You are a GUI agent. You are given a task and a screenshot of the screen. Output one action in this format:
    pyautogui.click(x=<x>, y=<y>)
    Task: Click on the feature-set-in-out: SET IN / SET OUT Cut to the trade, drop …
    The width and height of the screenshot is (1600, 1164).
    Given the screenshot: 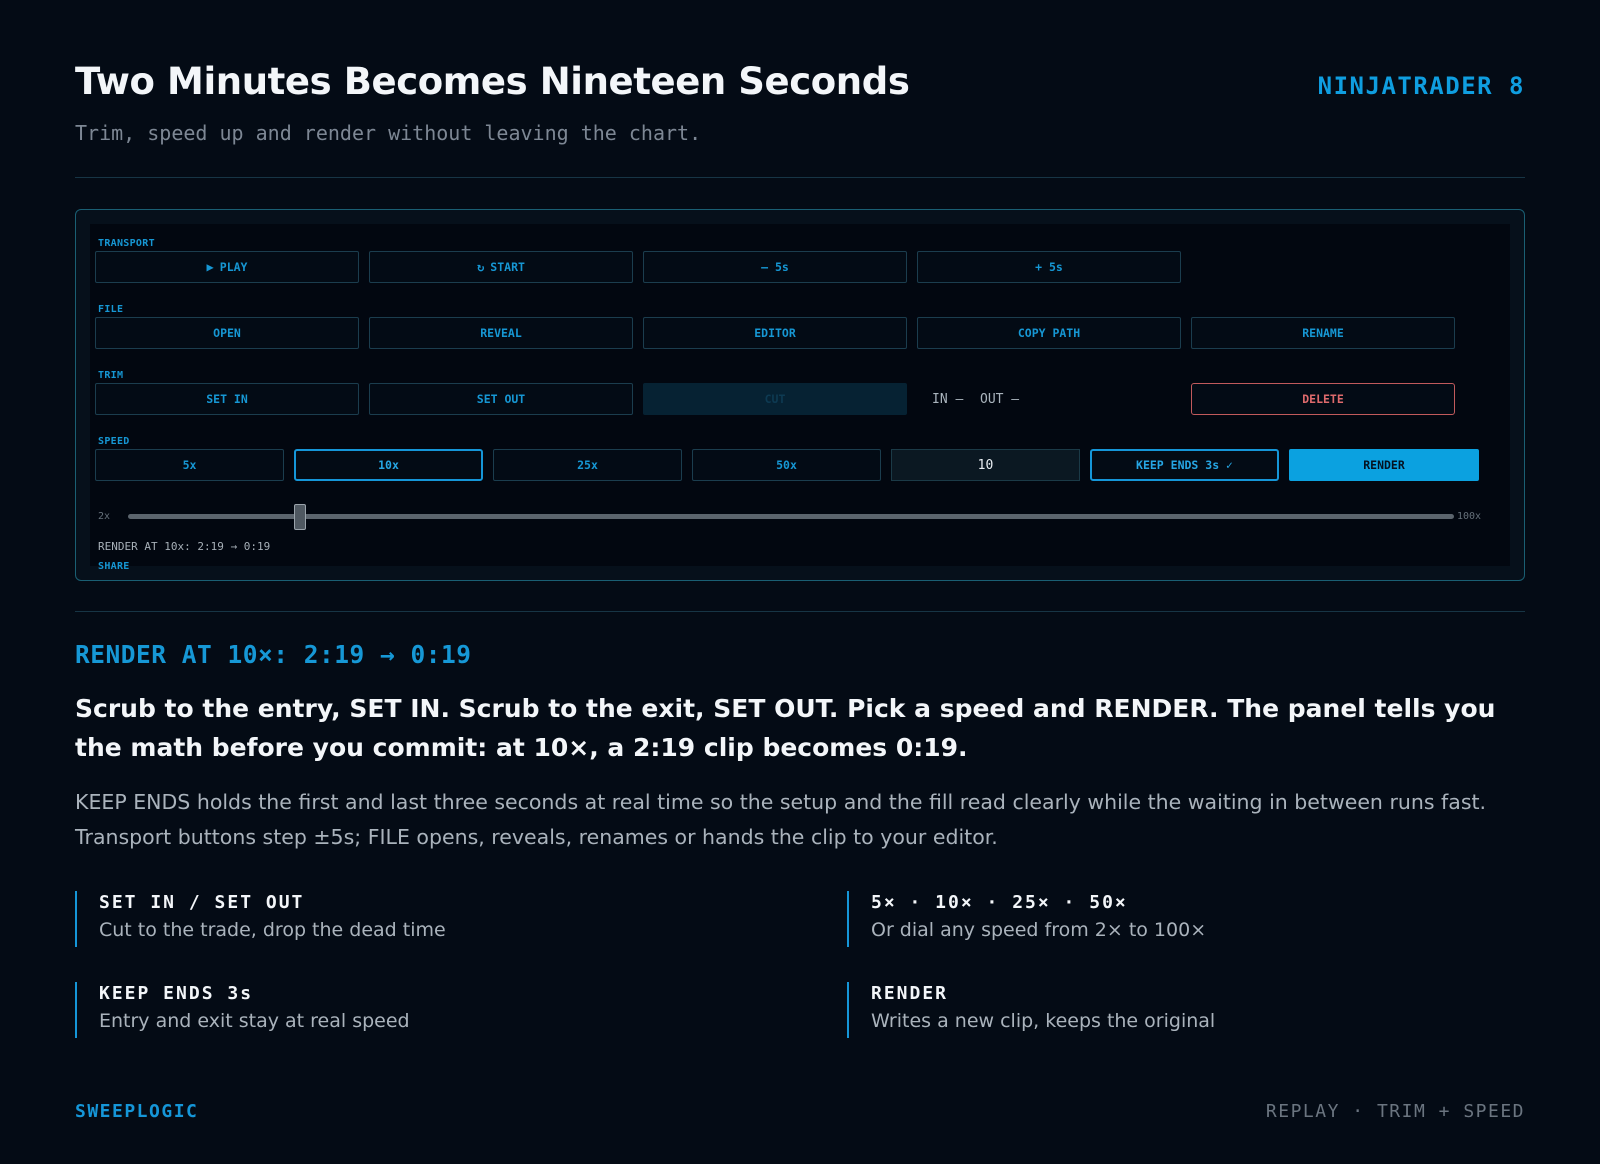 What is the action you would take?
    pyautogui.click(x=405, y=919)
    